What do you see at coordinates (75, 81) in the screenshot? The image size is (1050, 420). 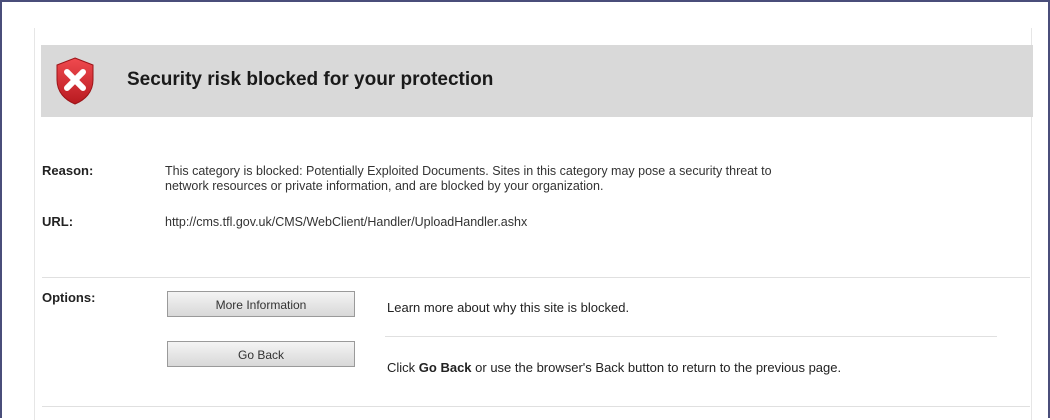 I see `shield-x-icon` at bounding box center [75, 81].